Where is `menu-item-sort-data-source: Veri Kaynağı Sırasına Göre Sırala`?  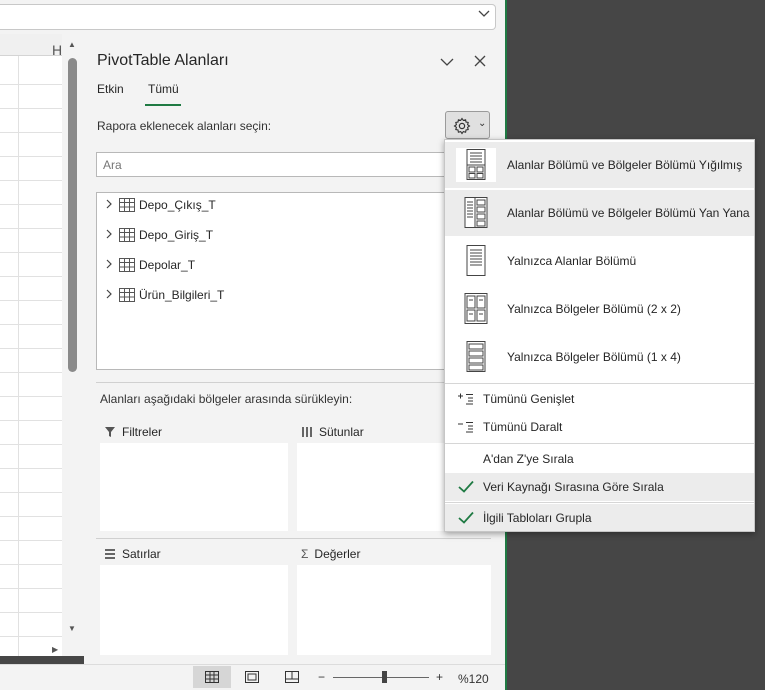 menu-item-sort-data-source: Veri Kaynağı Sırasına Göre Sırala is located at coordinates (599, 487).